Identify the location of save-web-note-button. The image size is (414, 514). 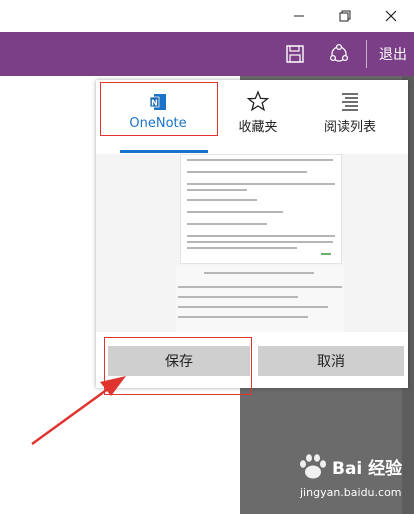
(295, 54).